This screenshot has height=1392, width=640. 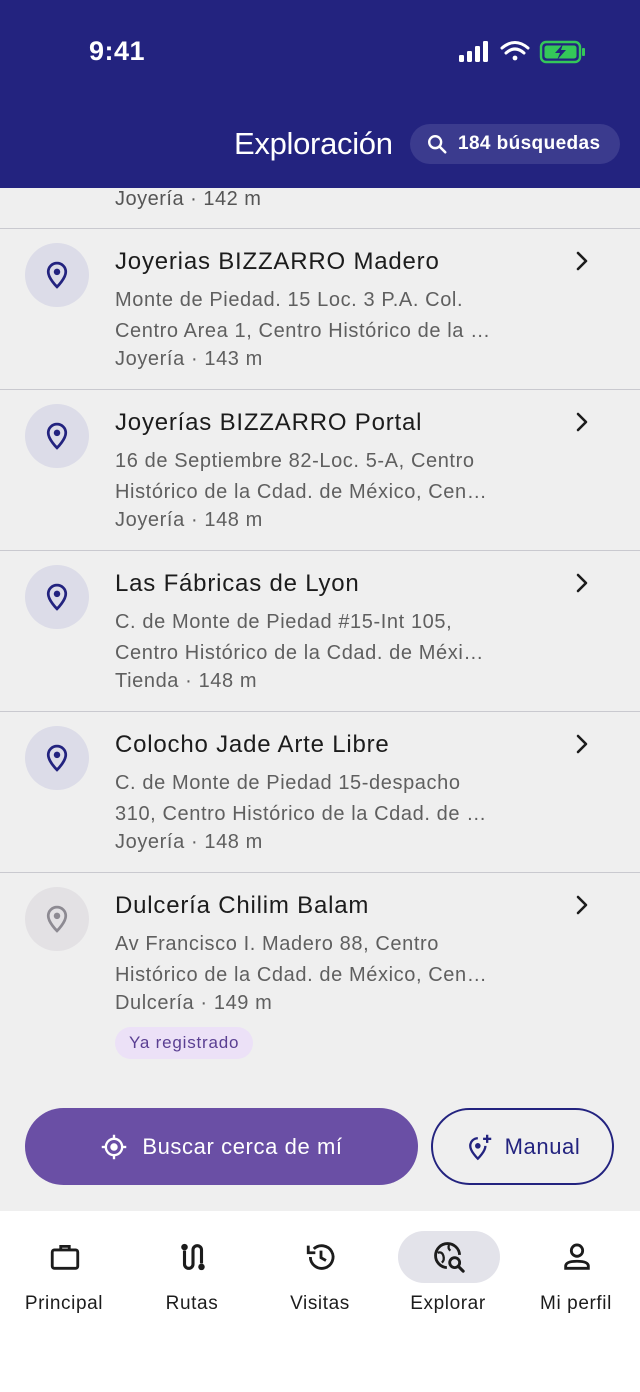 What do you see at coordinates (288, 783) in the screenshot?
I see `address-line: C. de Monte de Piedad 15-despacho` at bounding box center [288, 783].